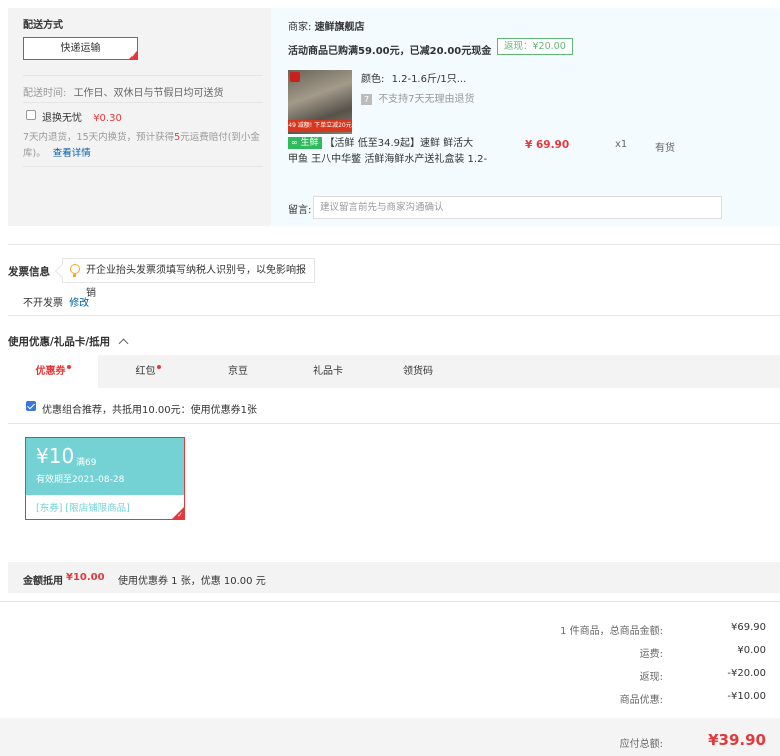 This screenshot has height=756, width=780. Describe the element at coordinates (746, 696) in the screenshot. I see `product-discount: -¥10.00` at that location.